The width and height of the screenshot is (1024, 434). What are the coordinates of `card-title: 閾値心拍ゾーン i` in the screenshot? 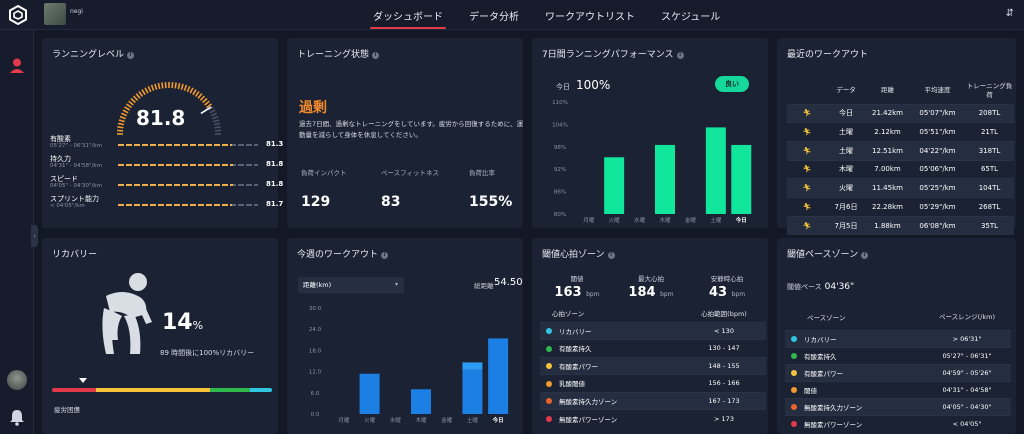 It's located at (578, 253).